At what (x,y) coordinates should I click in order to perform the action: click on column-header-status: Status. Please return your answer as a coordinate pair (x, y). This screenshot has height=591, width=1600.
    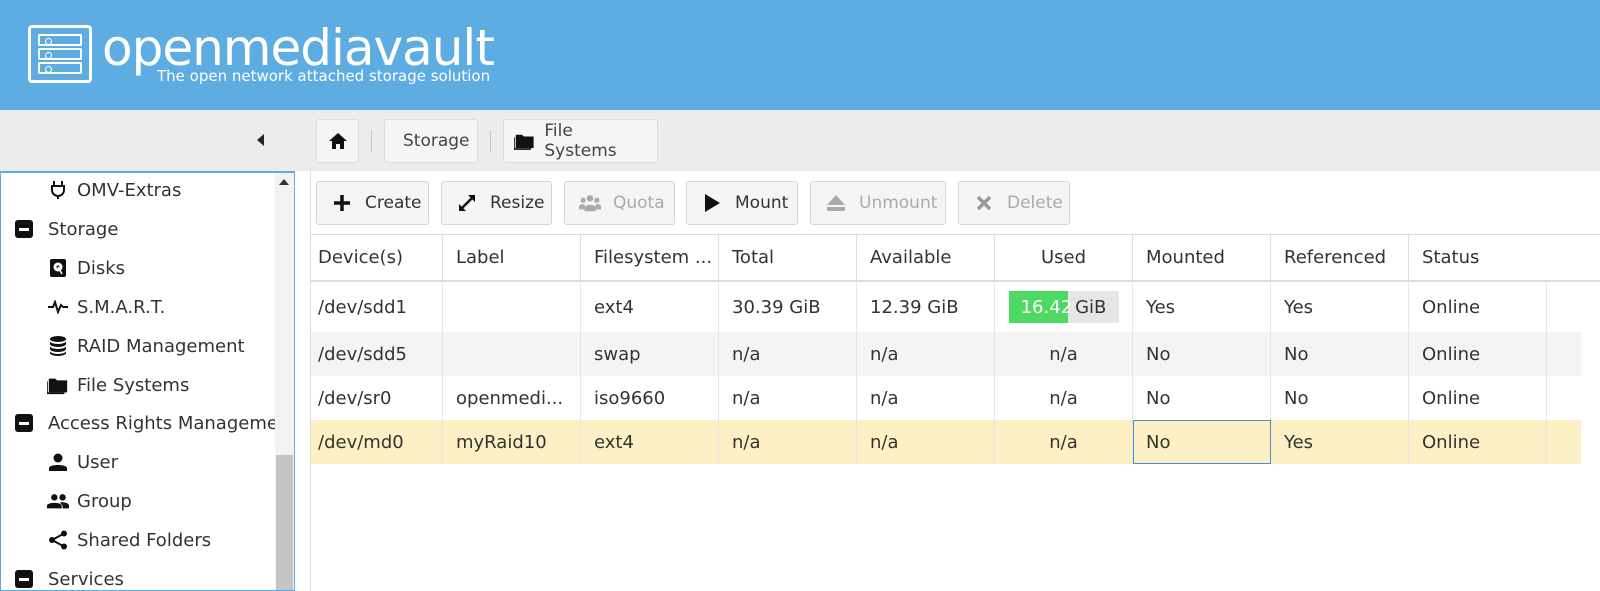
    Looking at the image, I should click on (1504, 257).